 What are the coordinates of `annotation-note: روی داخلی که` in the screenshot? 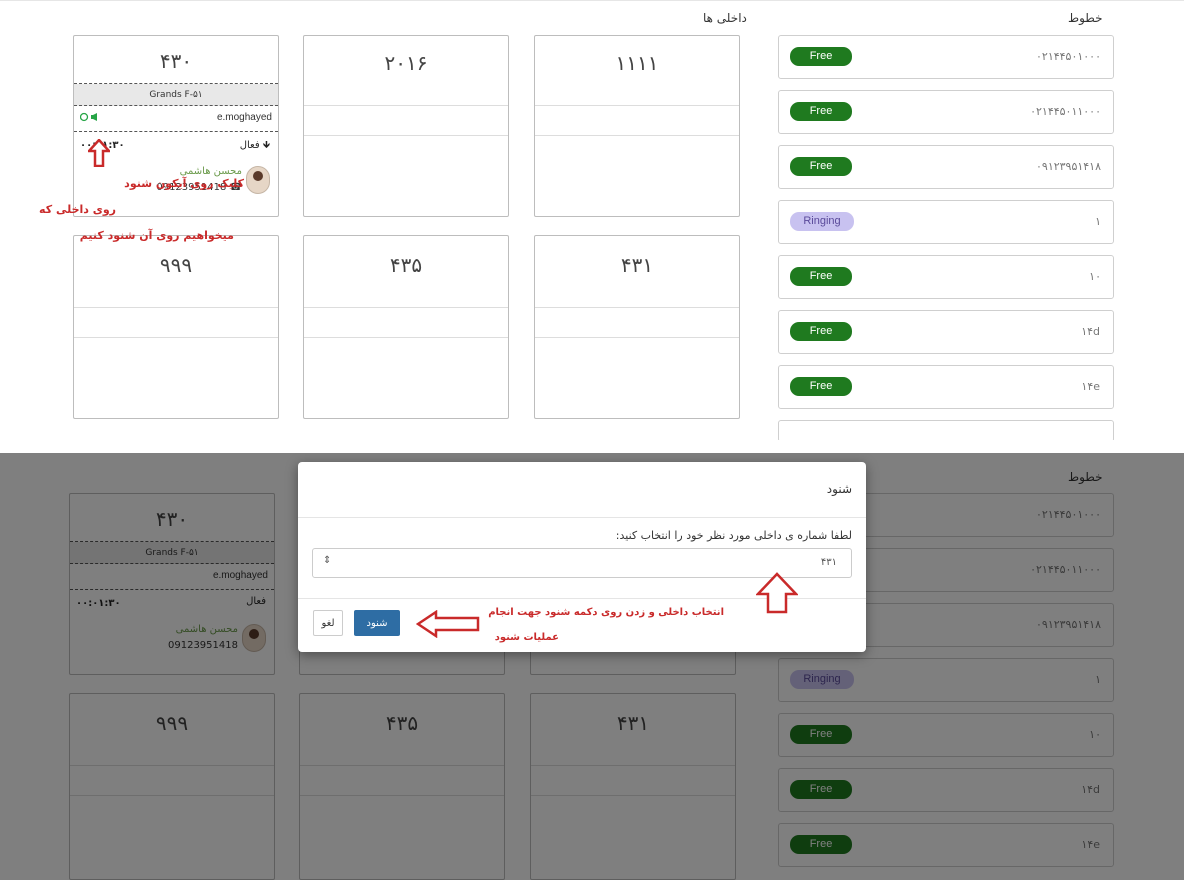 It's located at (77, 209).